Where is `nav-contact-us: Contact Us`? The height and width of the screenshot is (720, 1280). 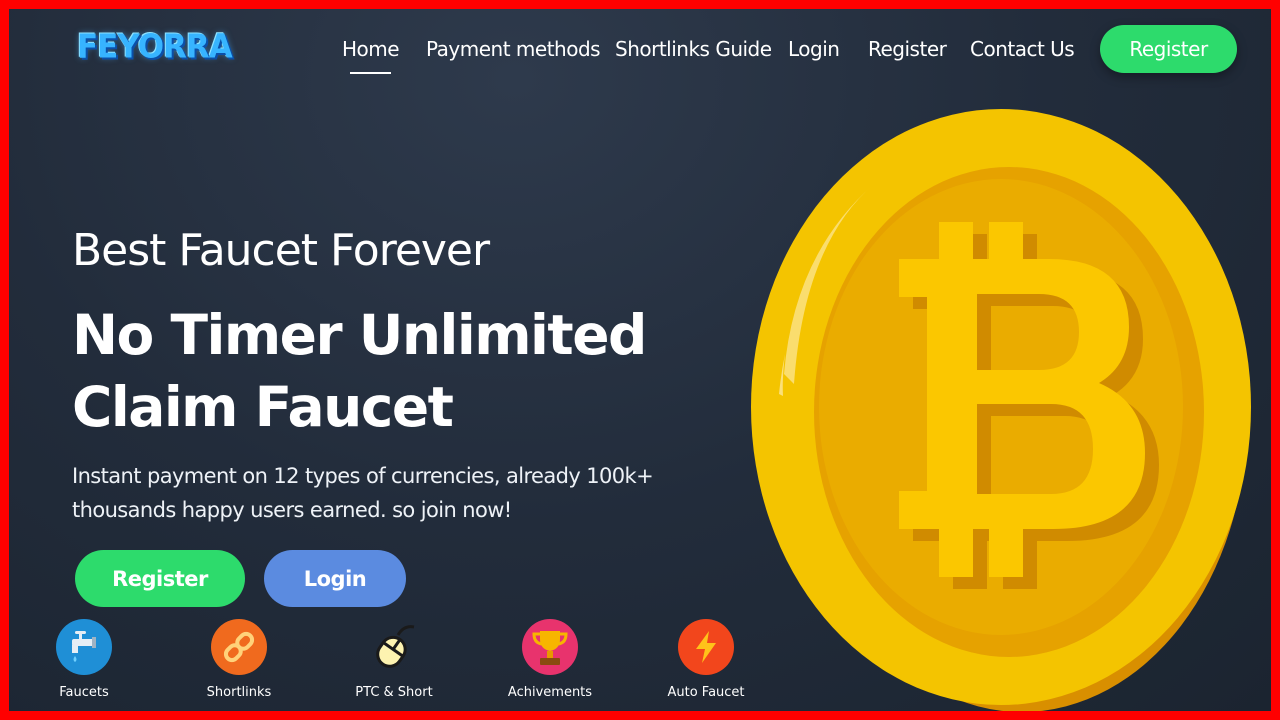 nav-contact-us: Contact Us is located at coordinates (1022, 49).